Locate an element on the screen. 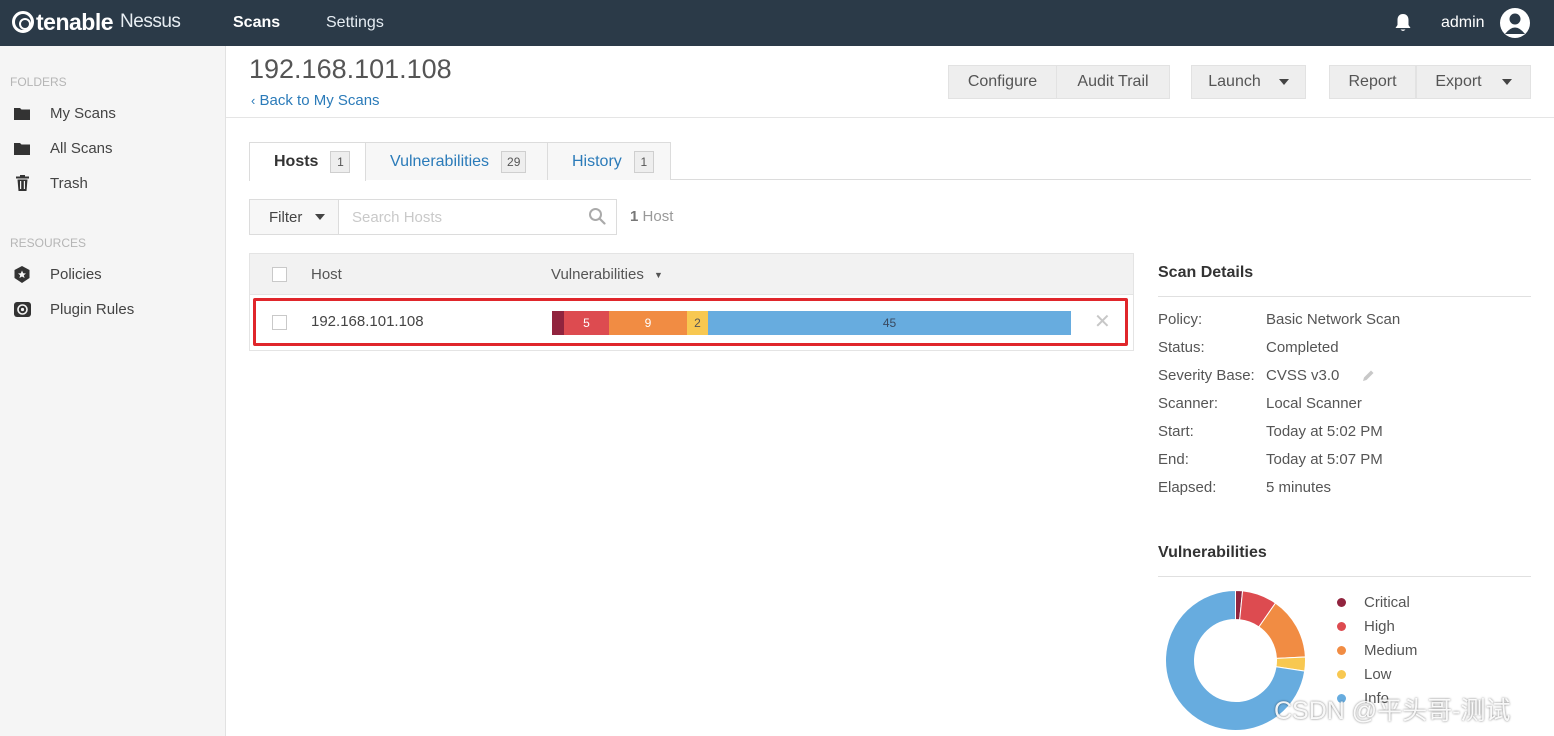  sidebar-item-plugin-rules: Plugin Rules is located at coordinates (112, 309).